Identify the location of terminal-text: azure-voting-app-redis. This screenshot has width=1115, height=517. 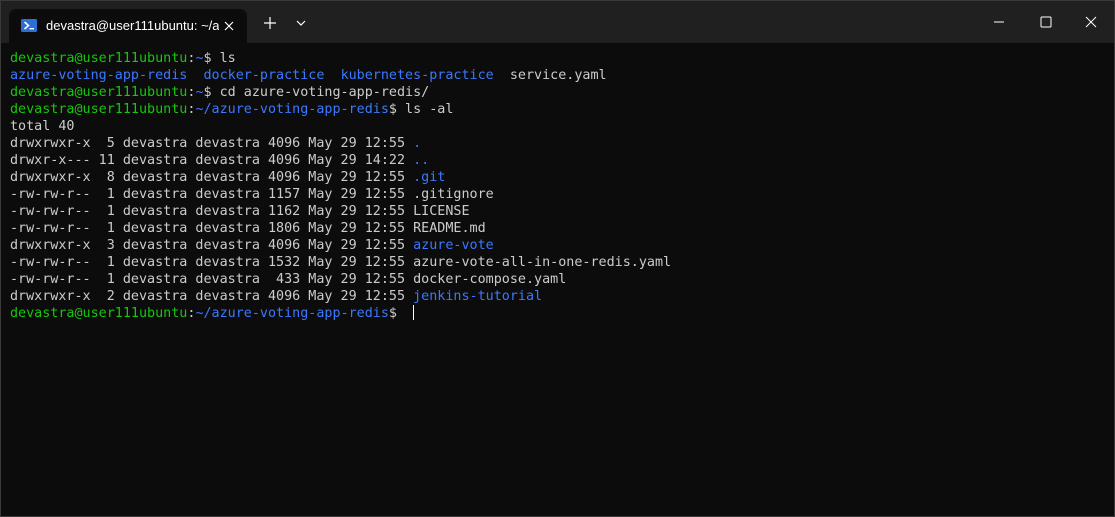
(99, 75).